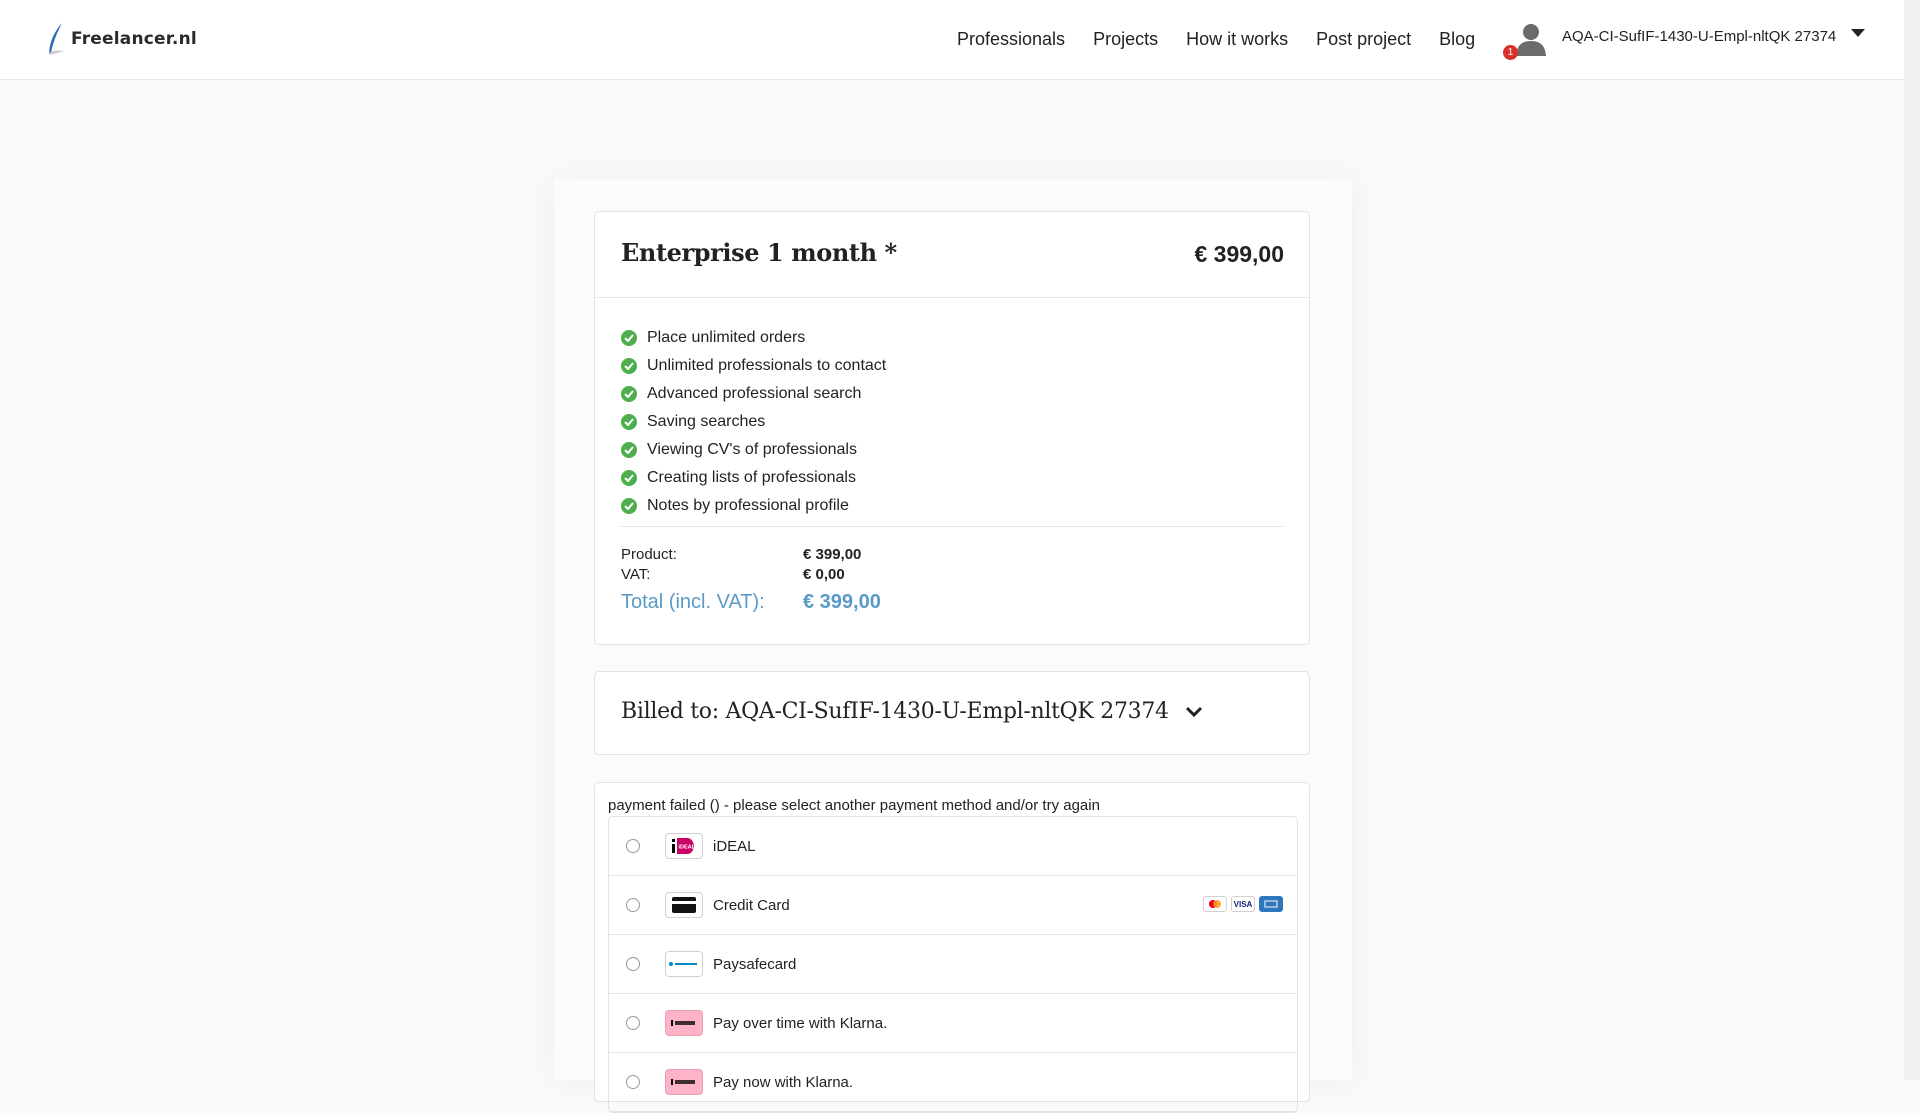 The height and width of the screenshot is (1113, 1920). Describe the element at coordinates (1457, 39) in the screenshot. I see `nav-blog: Blog` at that location.